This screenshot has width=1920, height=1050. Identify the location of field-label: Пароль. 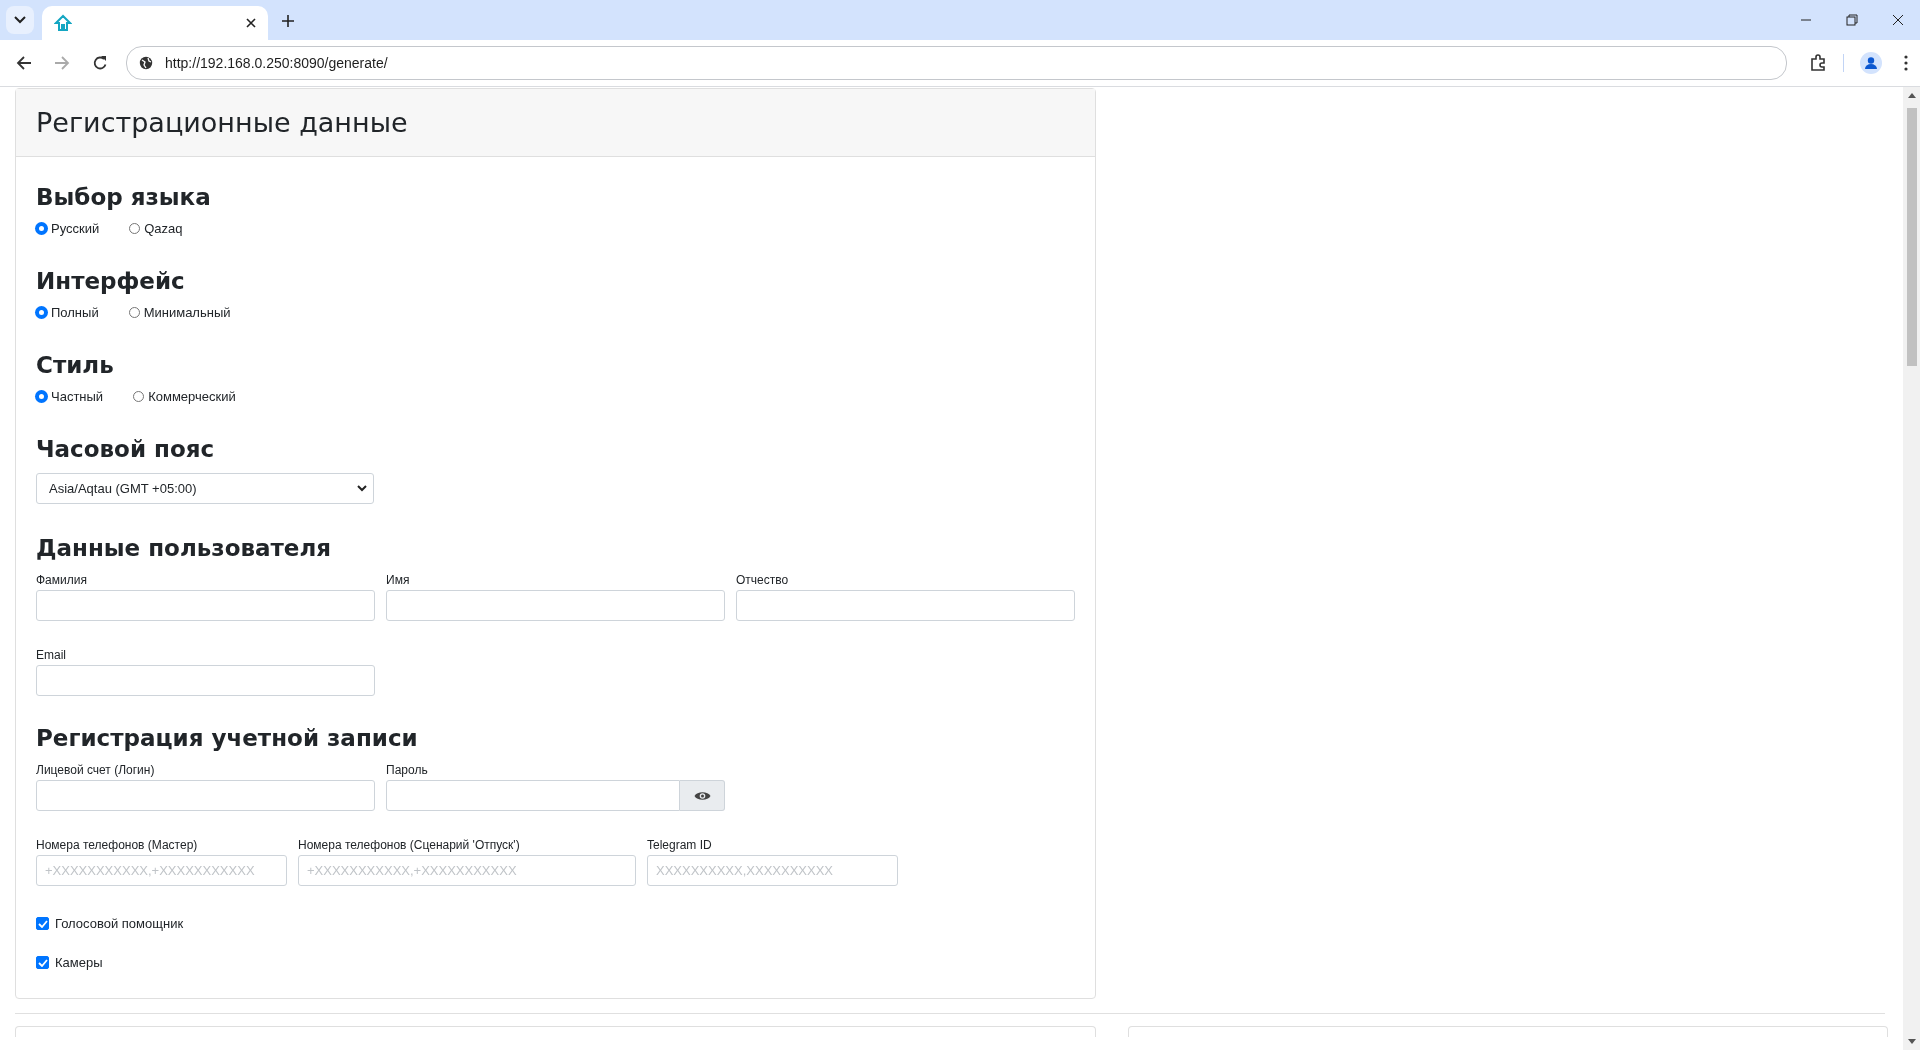
(407, 770).